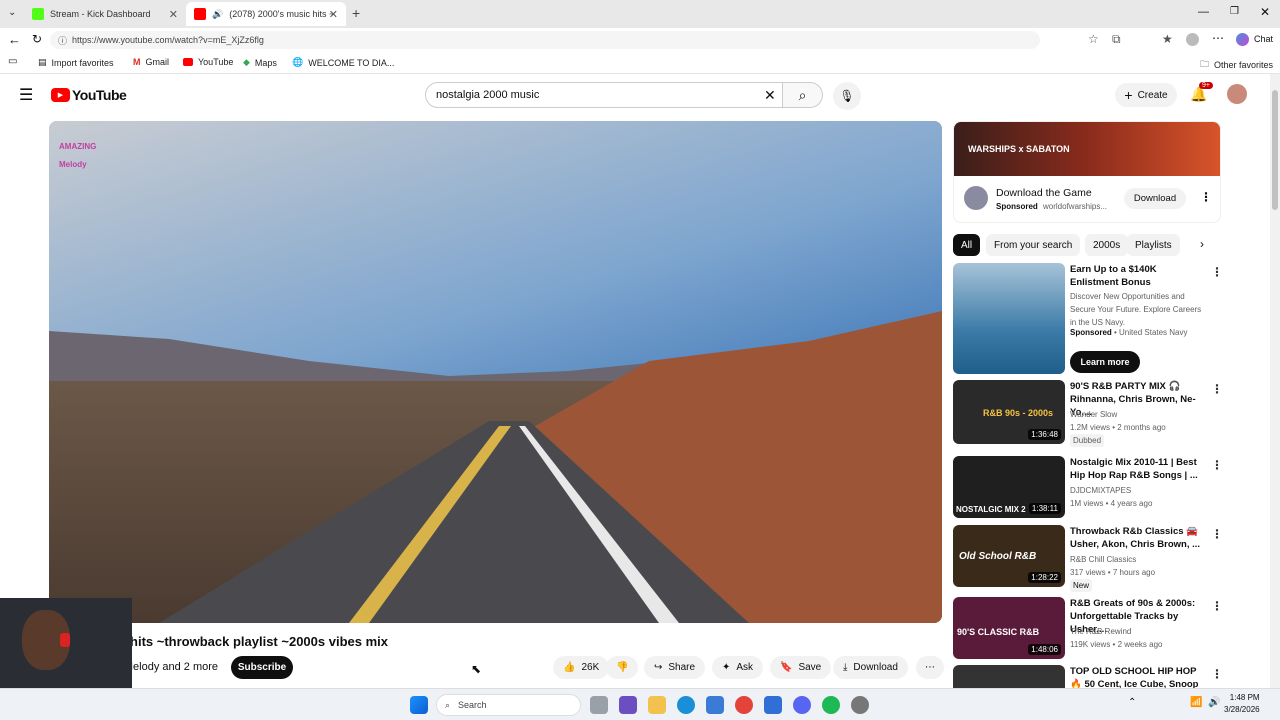  I want to click on rec-channel: Wander Slow, so click(1093, 414).